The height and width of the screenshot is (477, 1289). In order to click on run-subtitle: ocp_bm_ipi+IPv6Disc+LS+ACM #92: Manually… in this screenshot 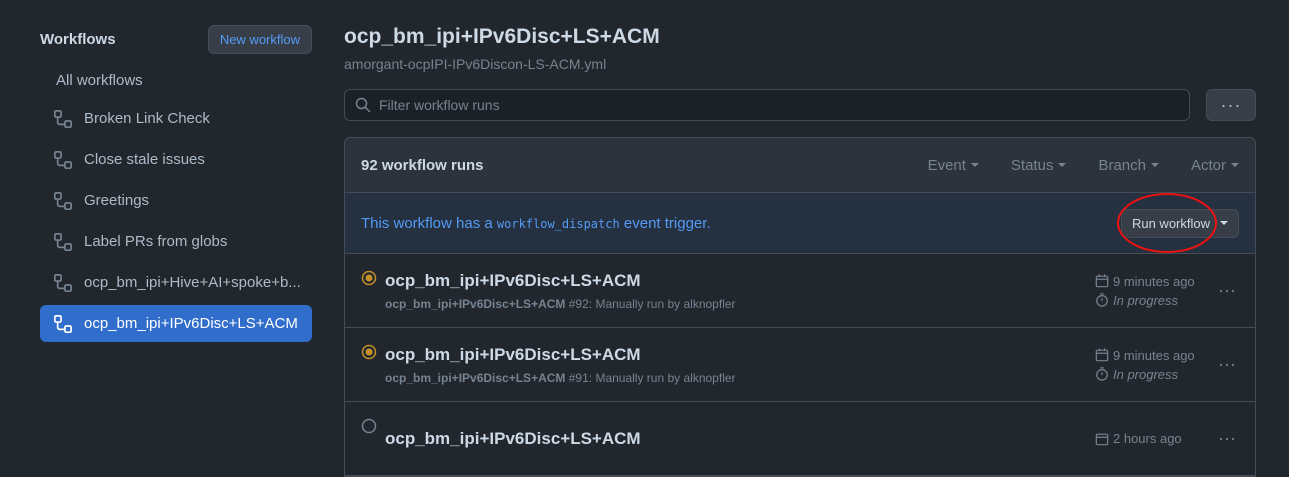, I will do `click(740, 304)`.